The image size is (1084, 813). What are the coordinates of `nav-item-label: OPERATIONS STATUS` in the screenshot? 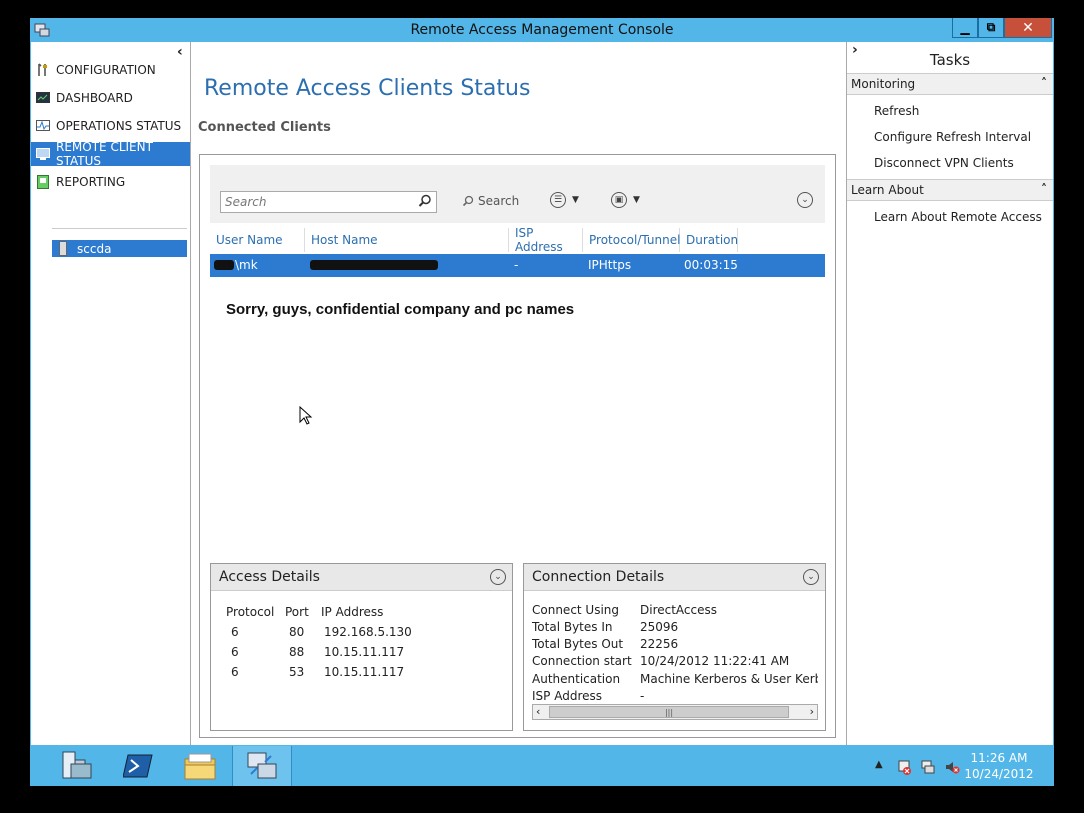 It's located at (119, 126).